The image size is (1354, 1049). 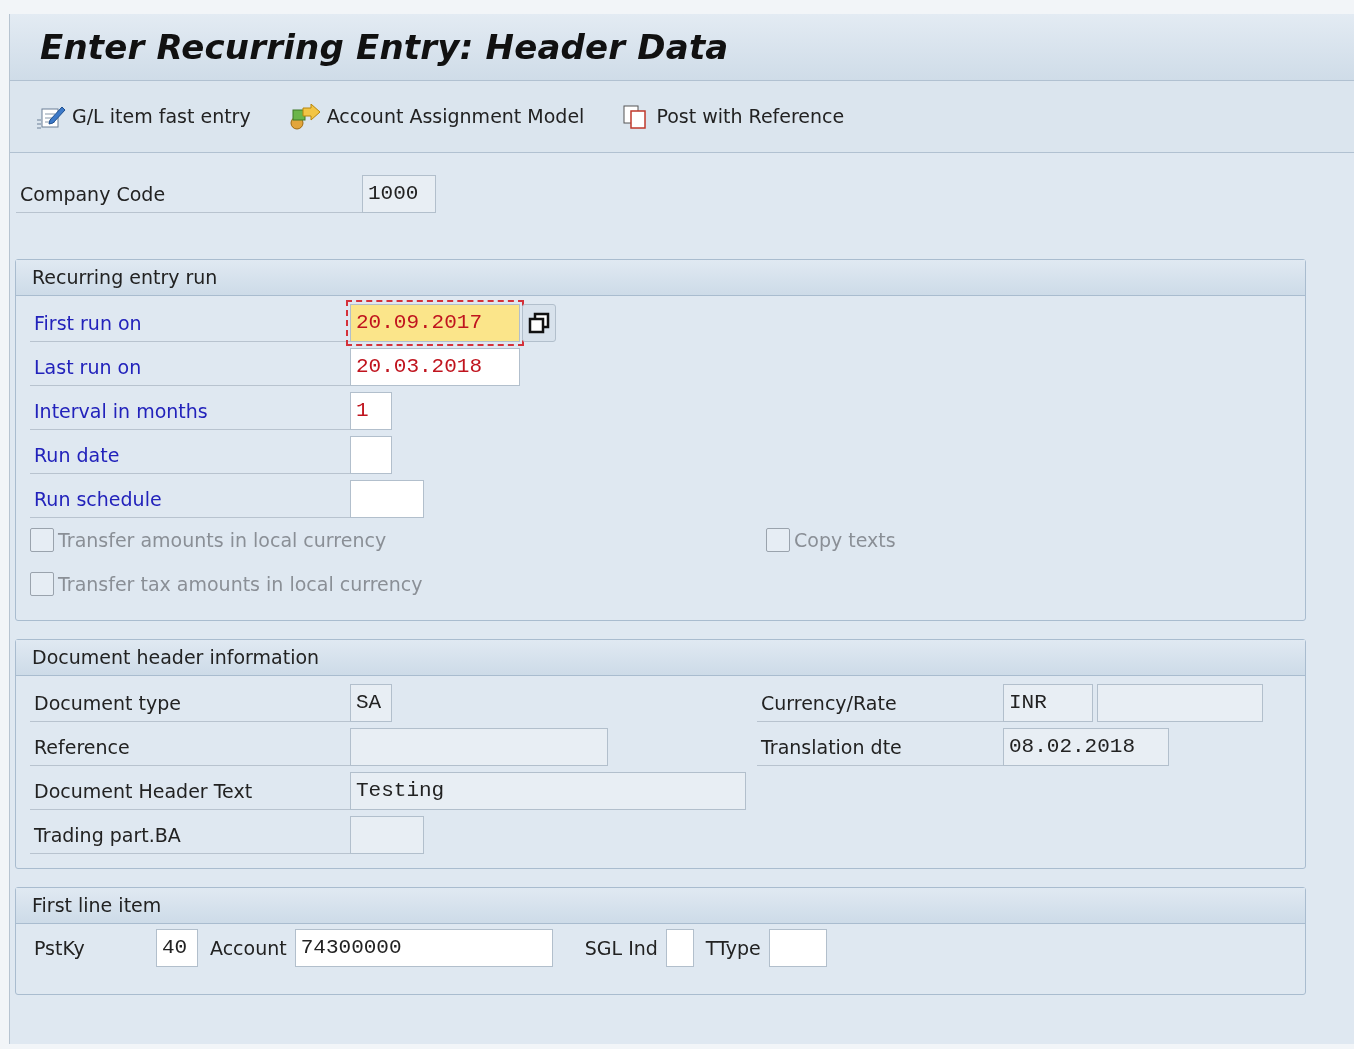 What do you see at coordinates (831, 748) in the screenshot?
I see `field-label: Translation dte` at bounding box center [831, 748].